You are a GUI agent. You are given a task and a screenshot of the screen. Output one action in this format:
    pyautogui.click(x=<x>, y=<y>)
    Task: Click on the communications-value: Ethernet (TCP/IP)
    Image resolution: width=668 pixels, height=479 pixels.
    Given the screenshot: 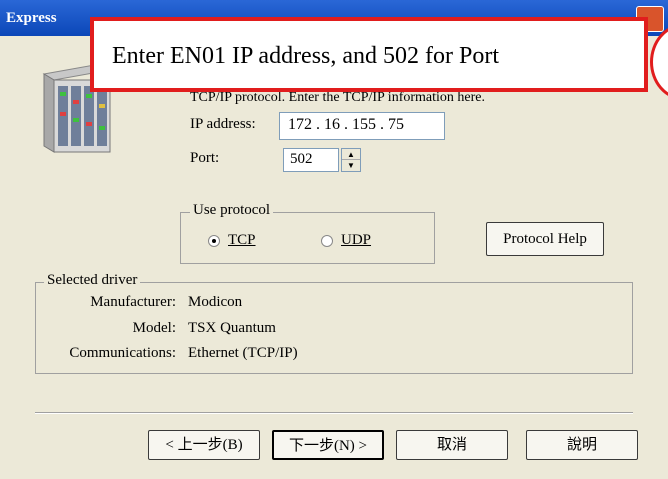 What is the action you would take?
    pyautogui.click(x=243, y=353)
    